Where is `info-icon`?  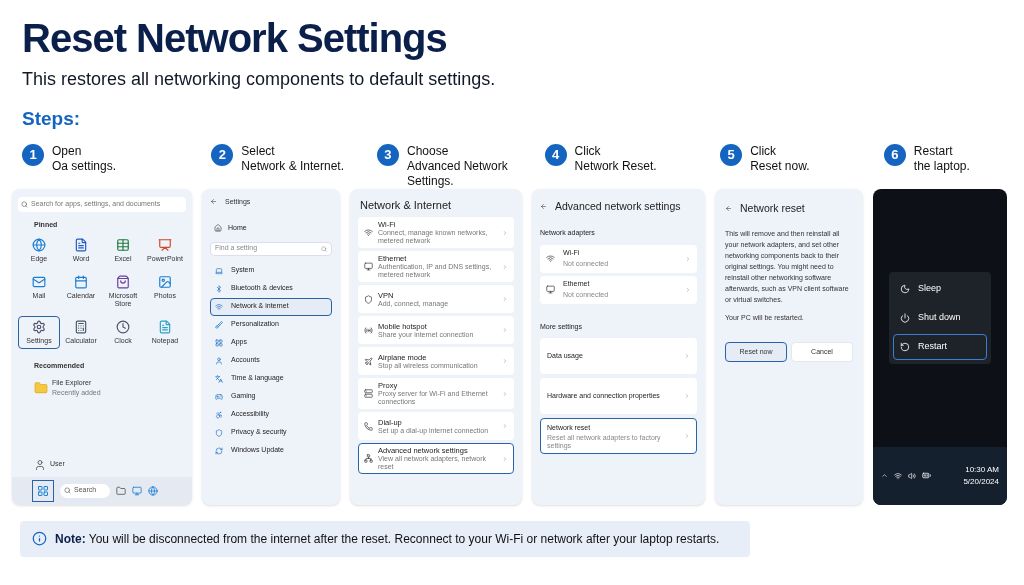 info-icon is located at coordinates (39, 538).